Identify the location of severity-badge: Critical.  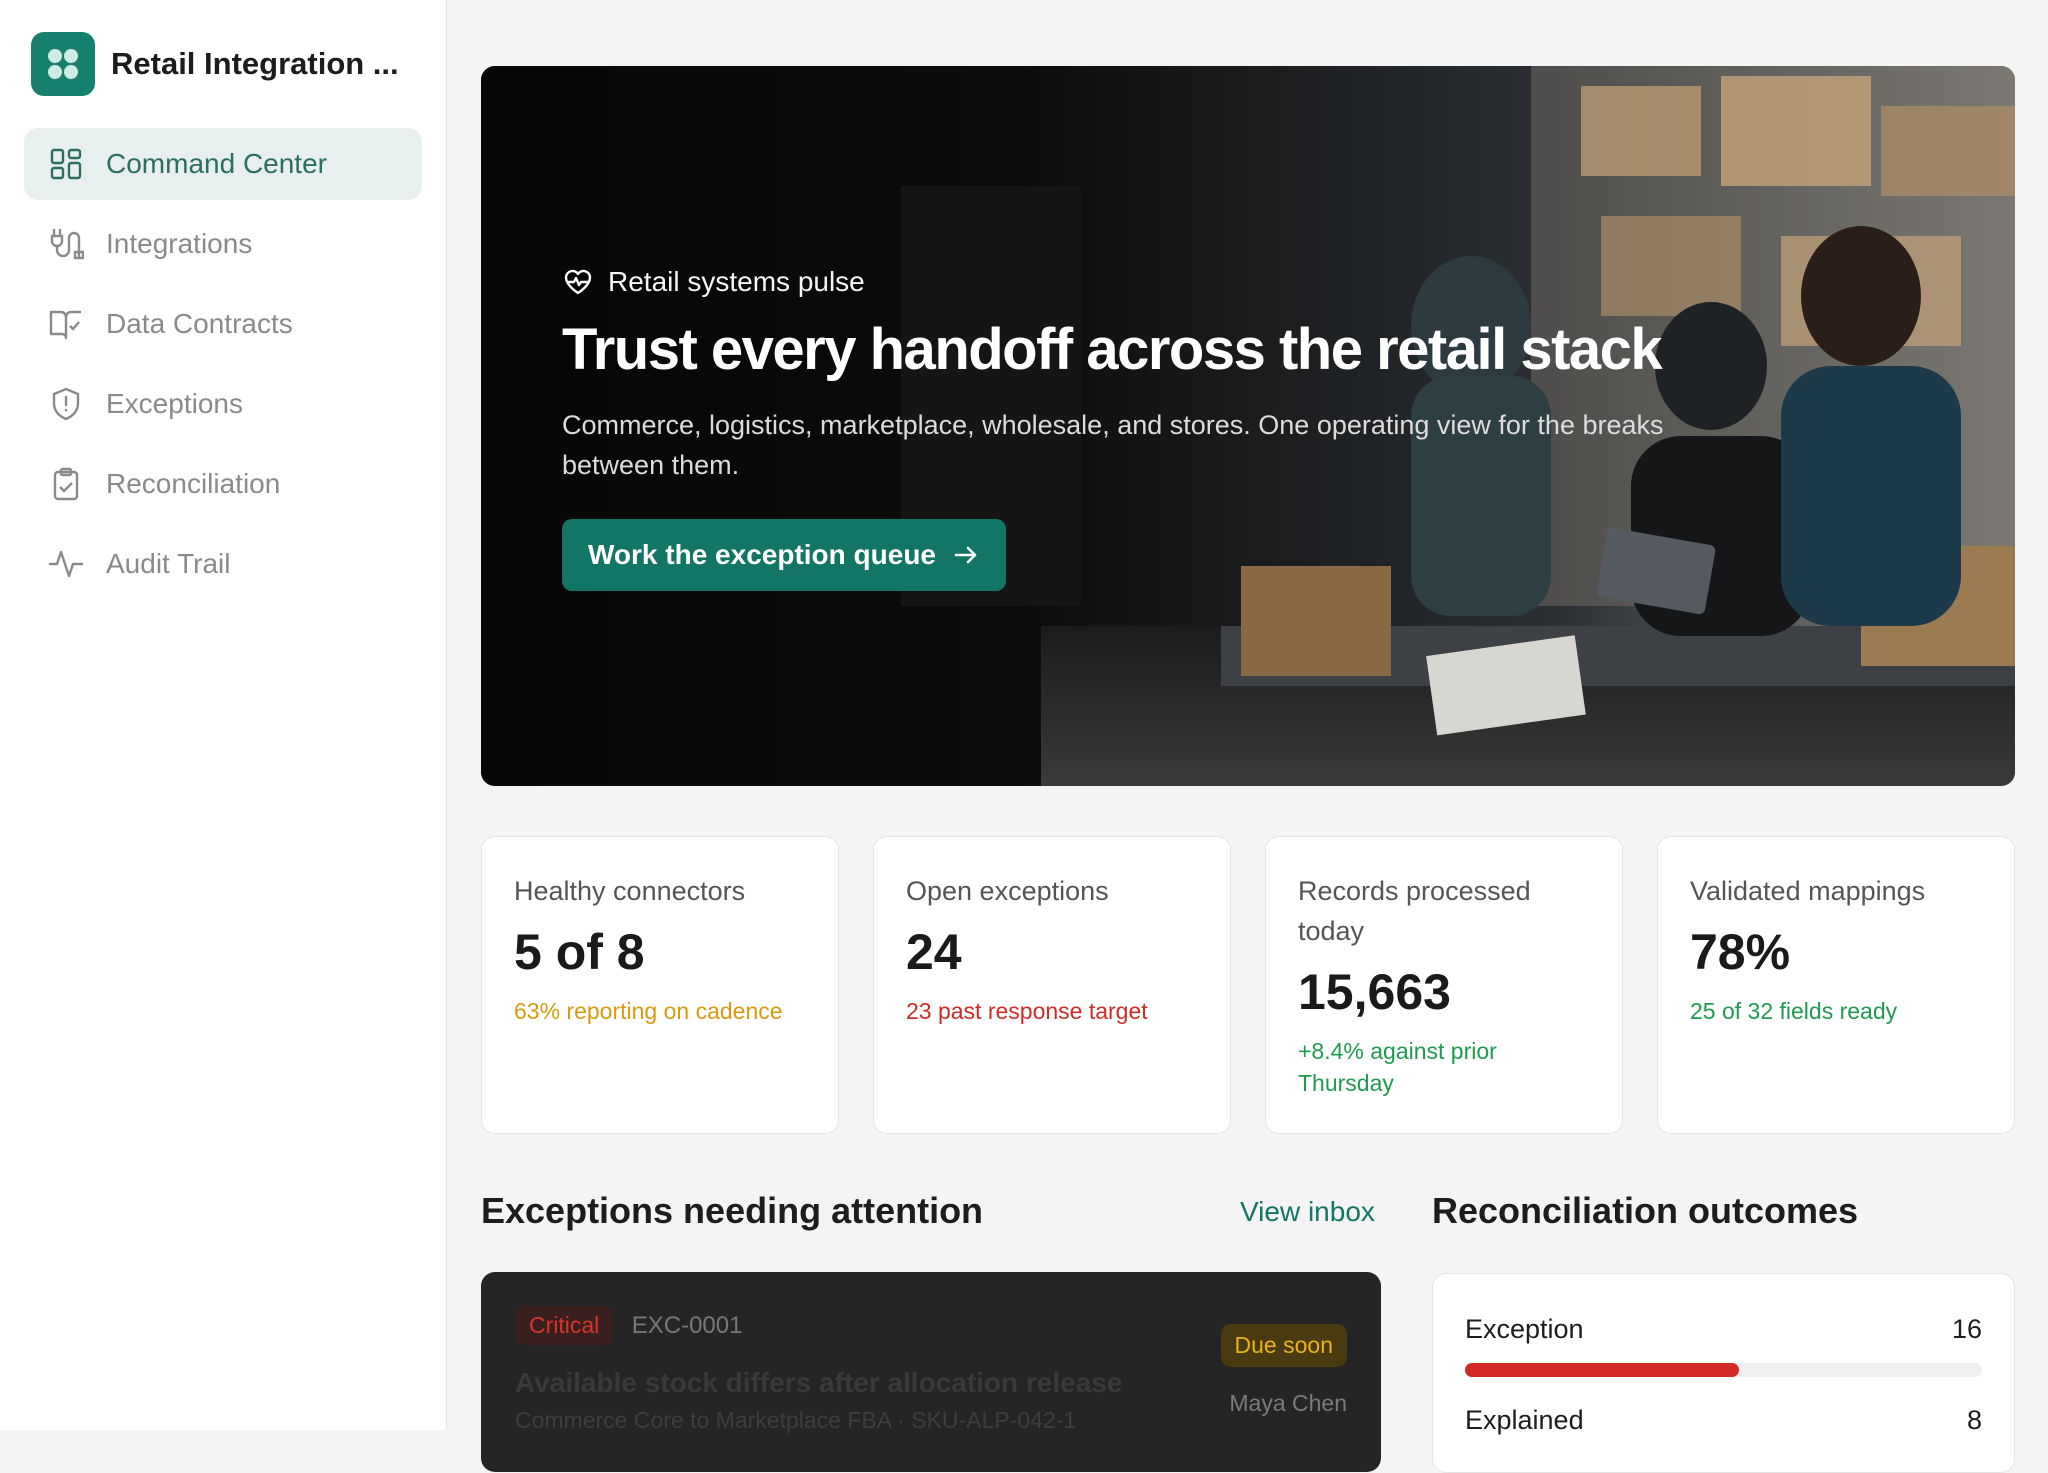
(564, 1325).